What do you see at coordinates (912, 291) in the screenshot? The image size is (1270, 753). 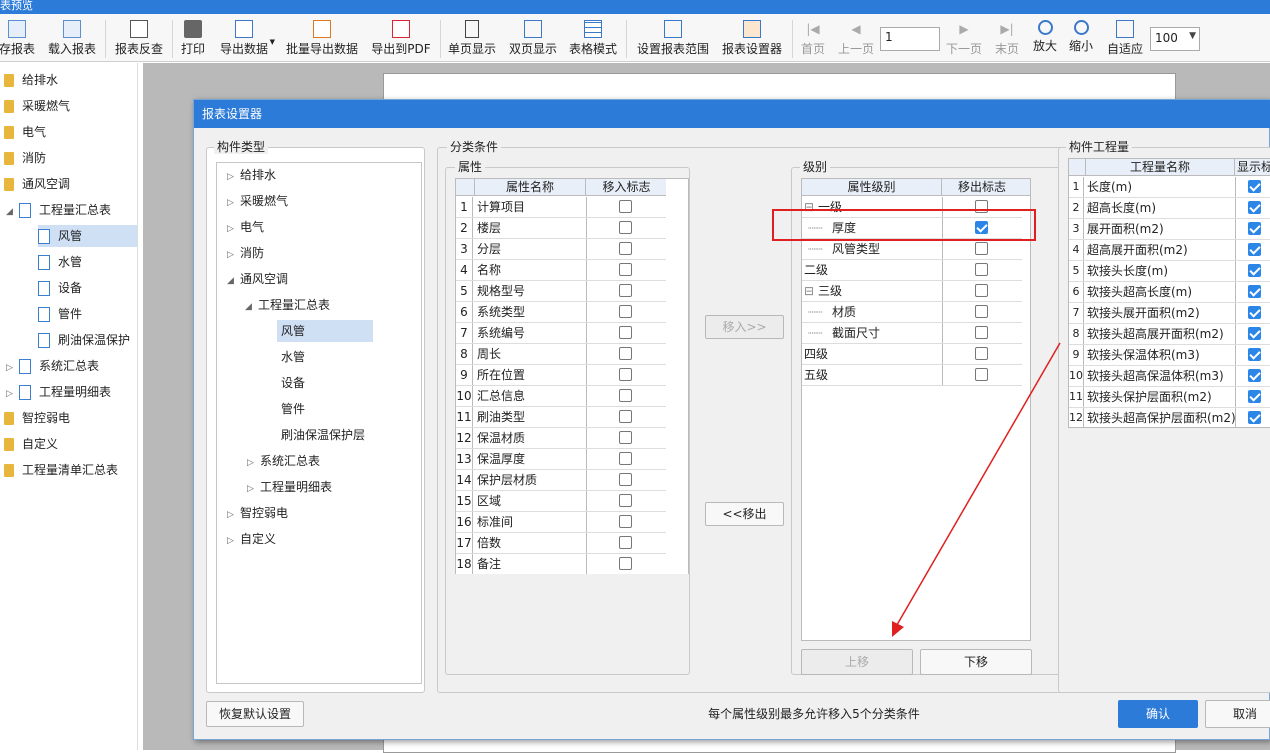 I see `level-row: ⊟ 三级` at bounding box center [912, 291].